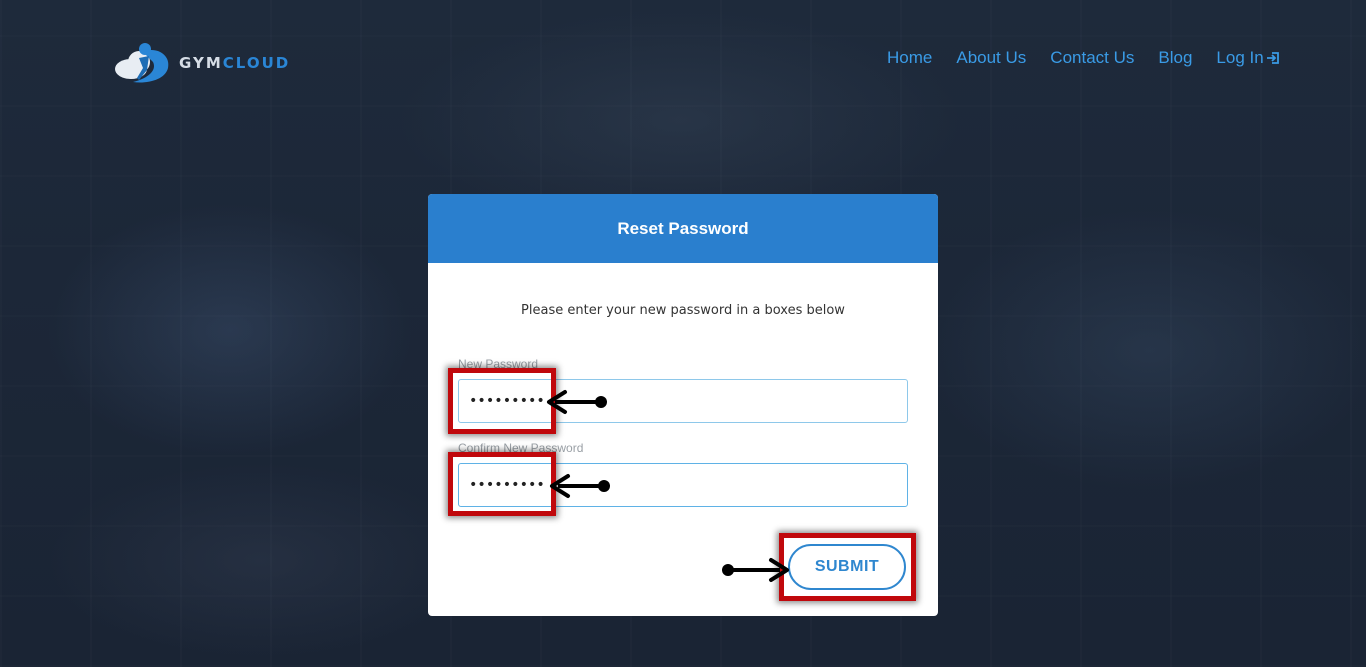  Describe the element at coordinates (847, 567) in the screenshot. I see `submit-highlight` at that location.